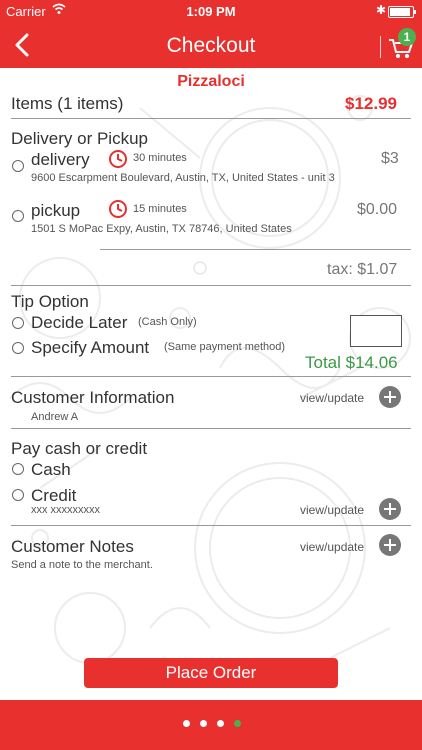 Image resolution: width=422 pixels, height=750 pixels. Describe the element at coordinates (211, 285) in the screenshot. I see `divider-tax` at that location.